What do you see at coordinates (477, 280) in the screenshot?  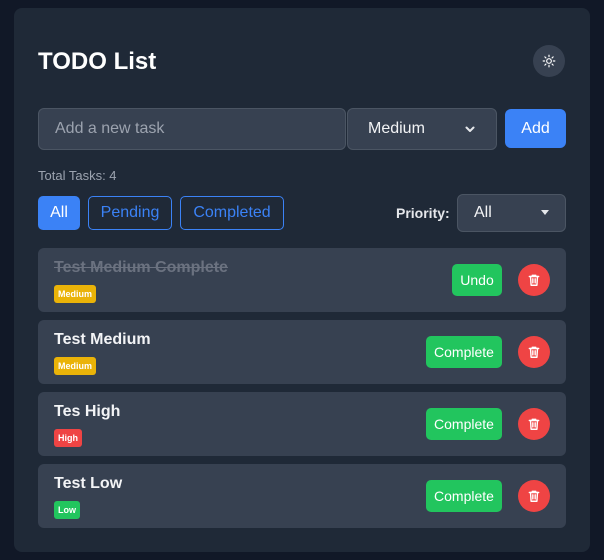 I see `undo-button: Undo` at bounding box center [477, 280].